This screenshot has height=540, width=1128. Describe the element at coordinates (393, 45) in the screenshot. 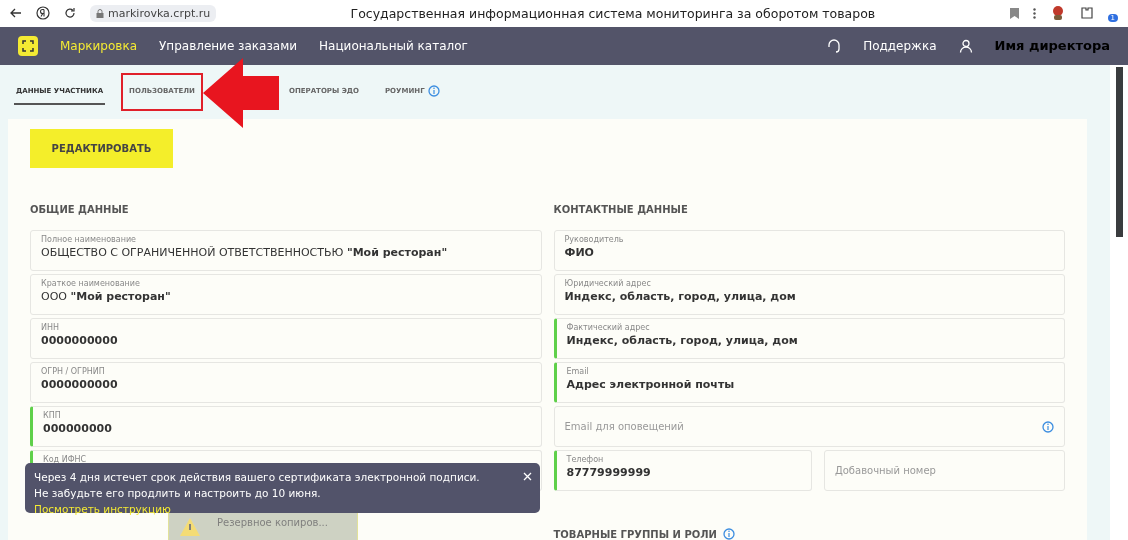

I see `nav-link: Национальный каталог` at that location.